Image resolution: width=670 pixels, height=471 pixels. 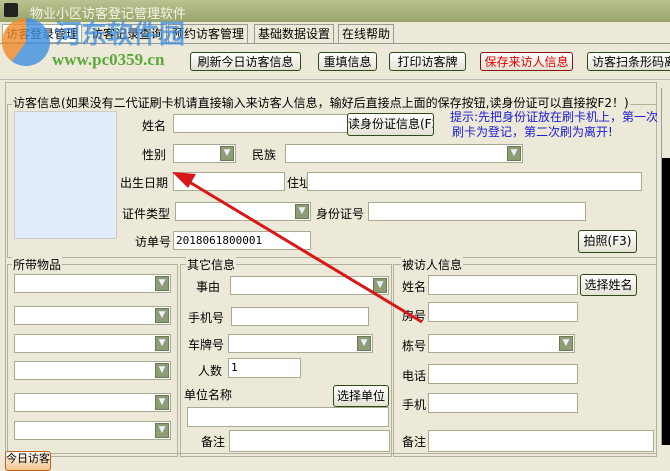 I want to click on annotation-arrow, so click(x=297, y=248).